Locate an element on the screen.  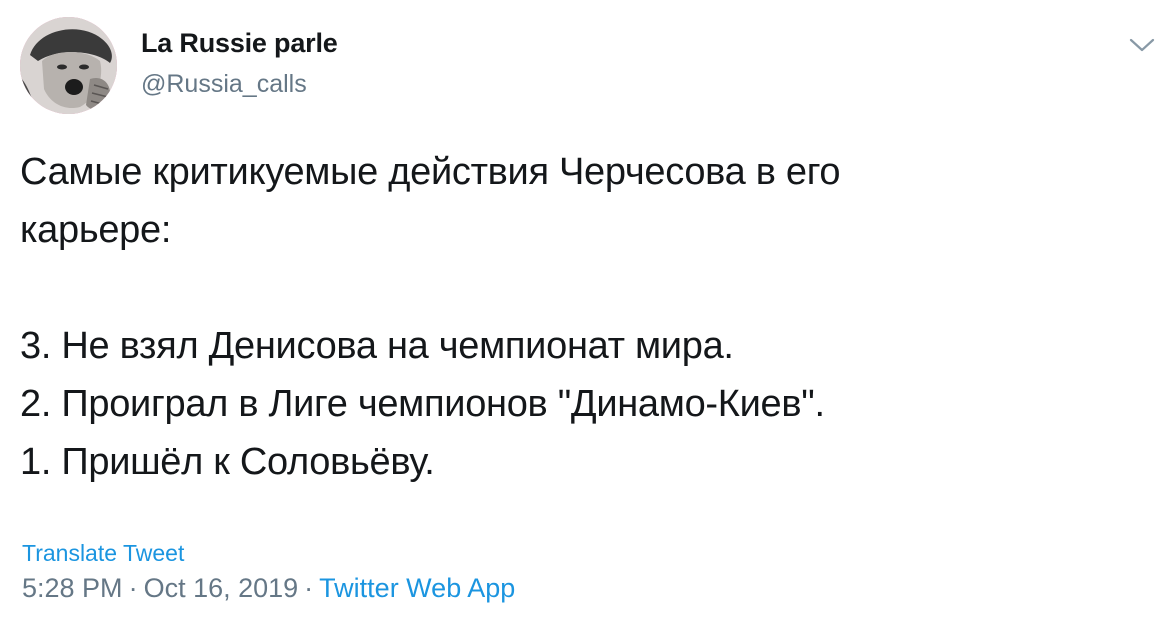
tweet-line: 3. Не взял Денисова на чемпионат мира. is located at coordinates (377, 346).